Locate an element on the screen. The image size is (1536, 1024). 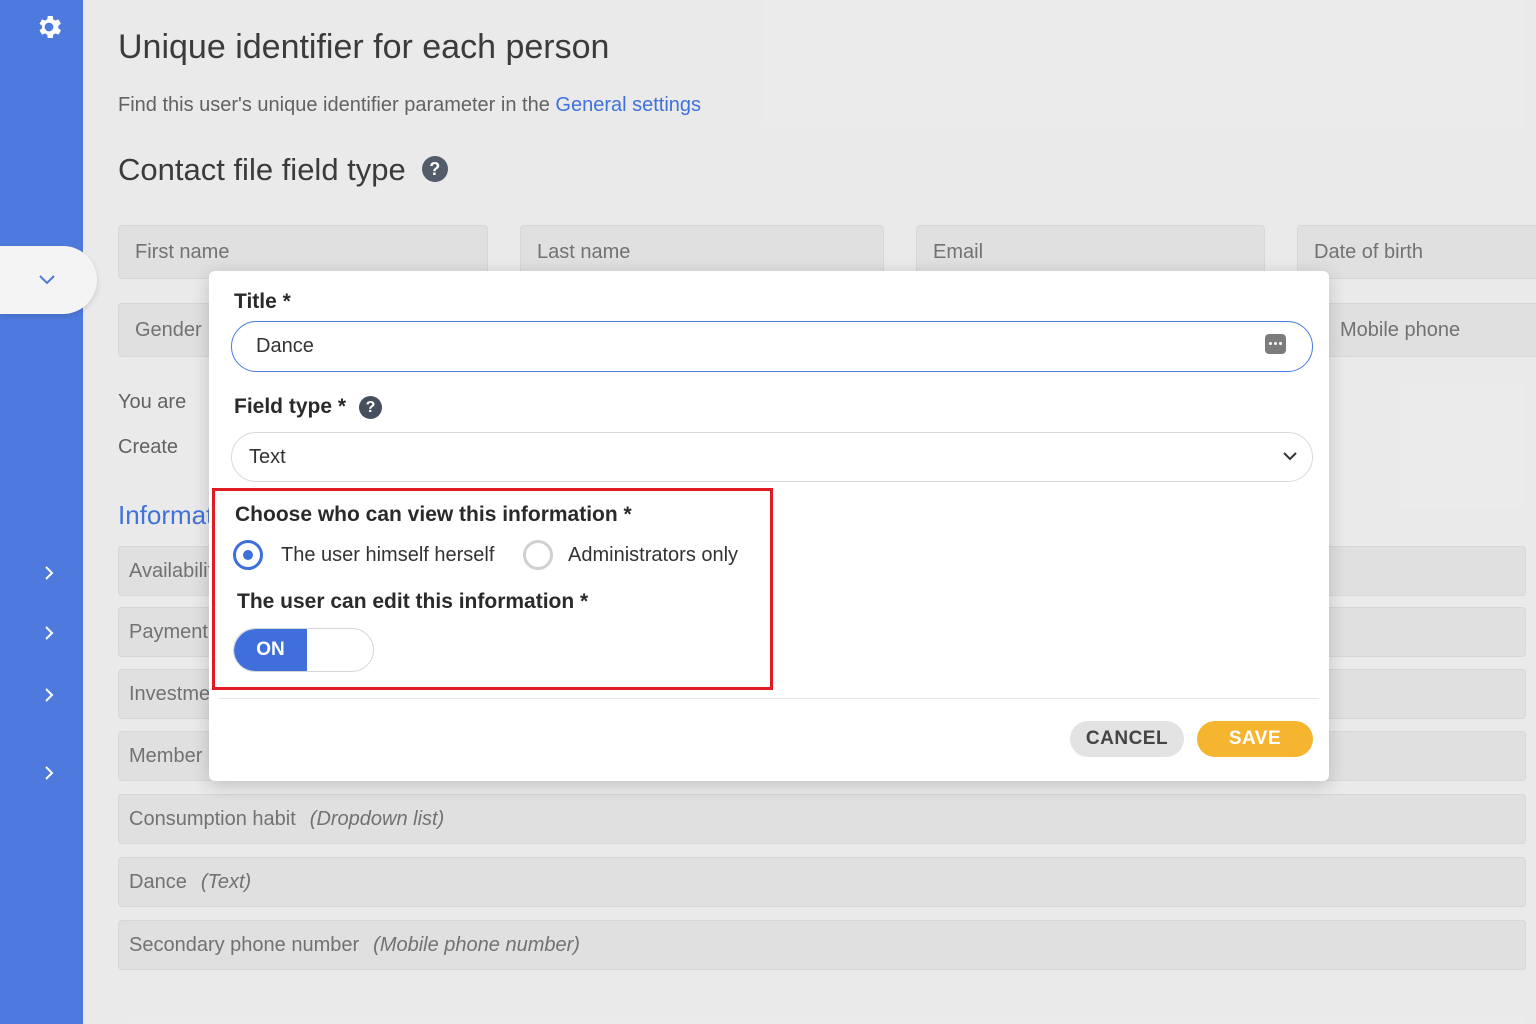
info-row-name: Payment r is located at coordinates (175, 632).